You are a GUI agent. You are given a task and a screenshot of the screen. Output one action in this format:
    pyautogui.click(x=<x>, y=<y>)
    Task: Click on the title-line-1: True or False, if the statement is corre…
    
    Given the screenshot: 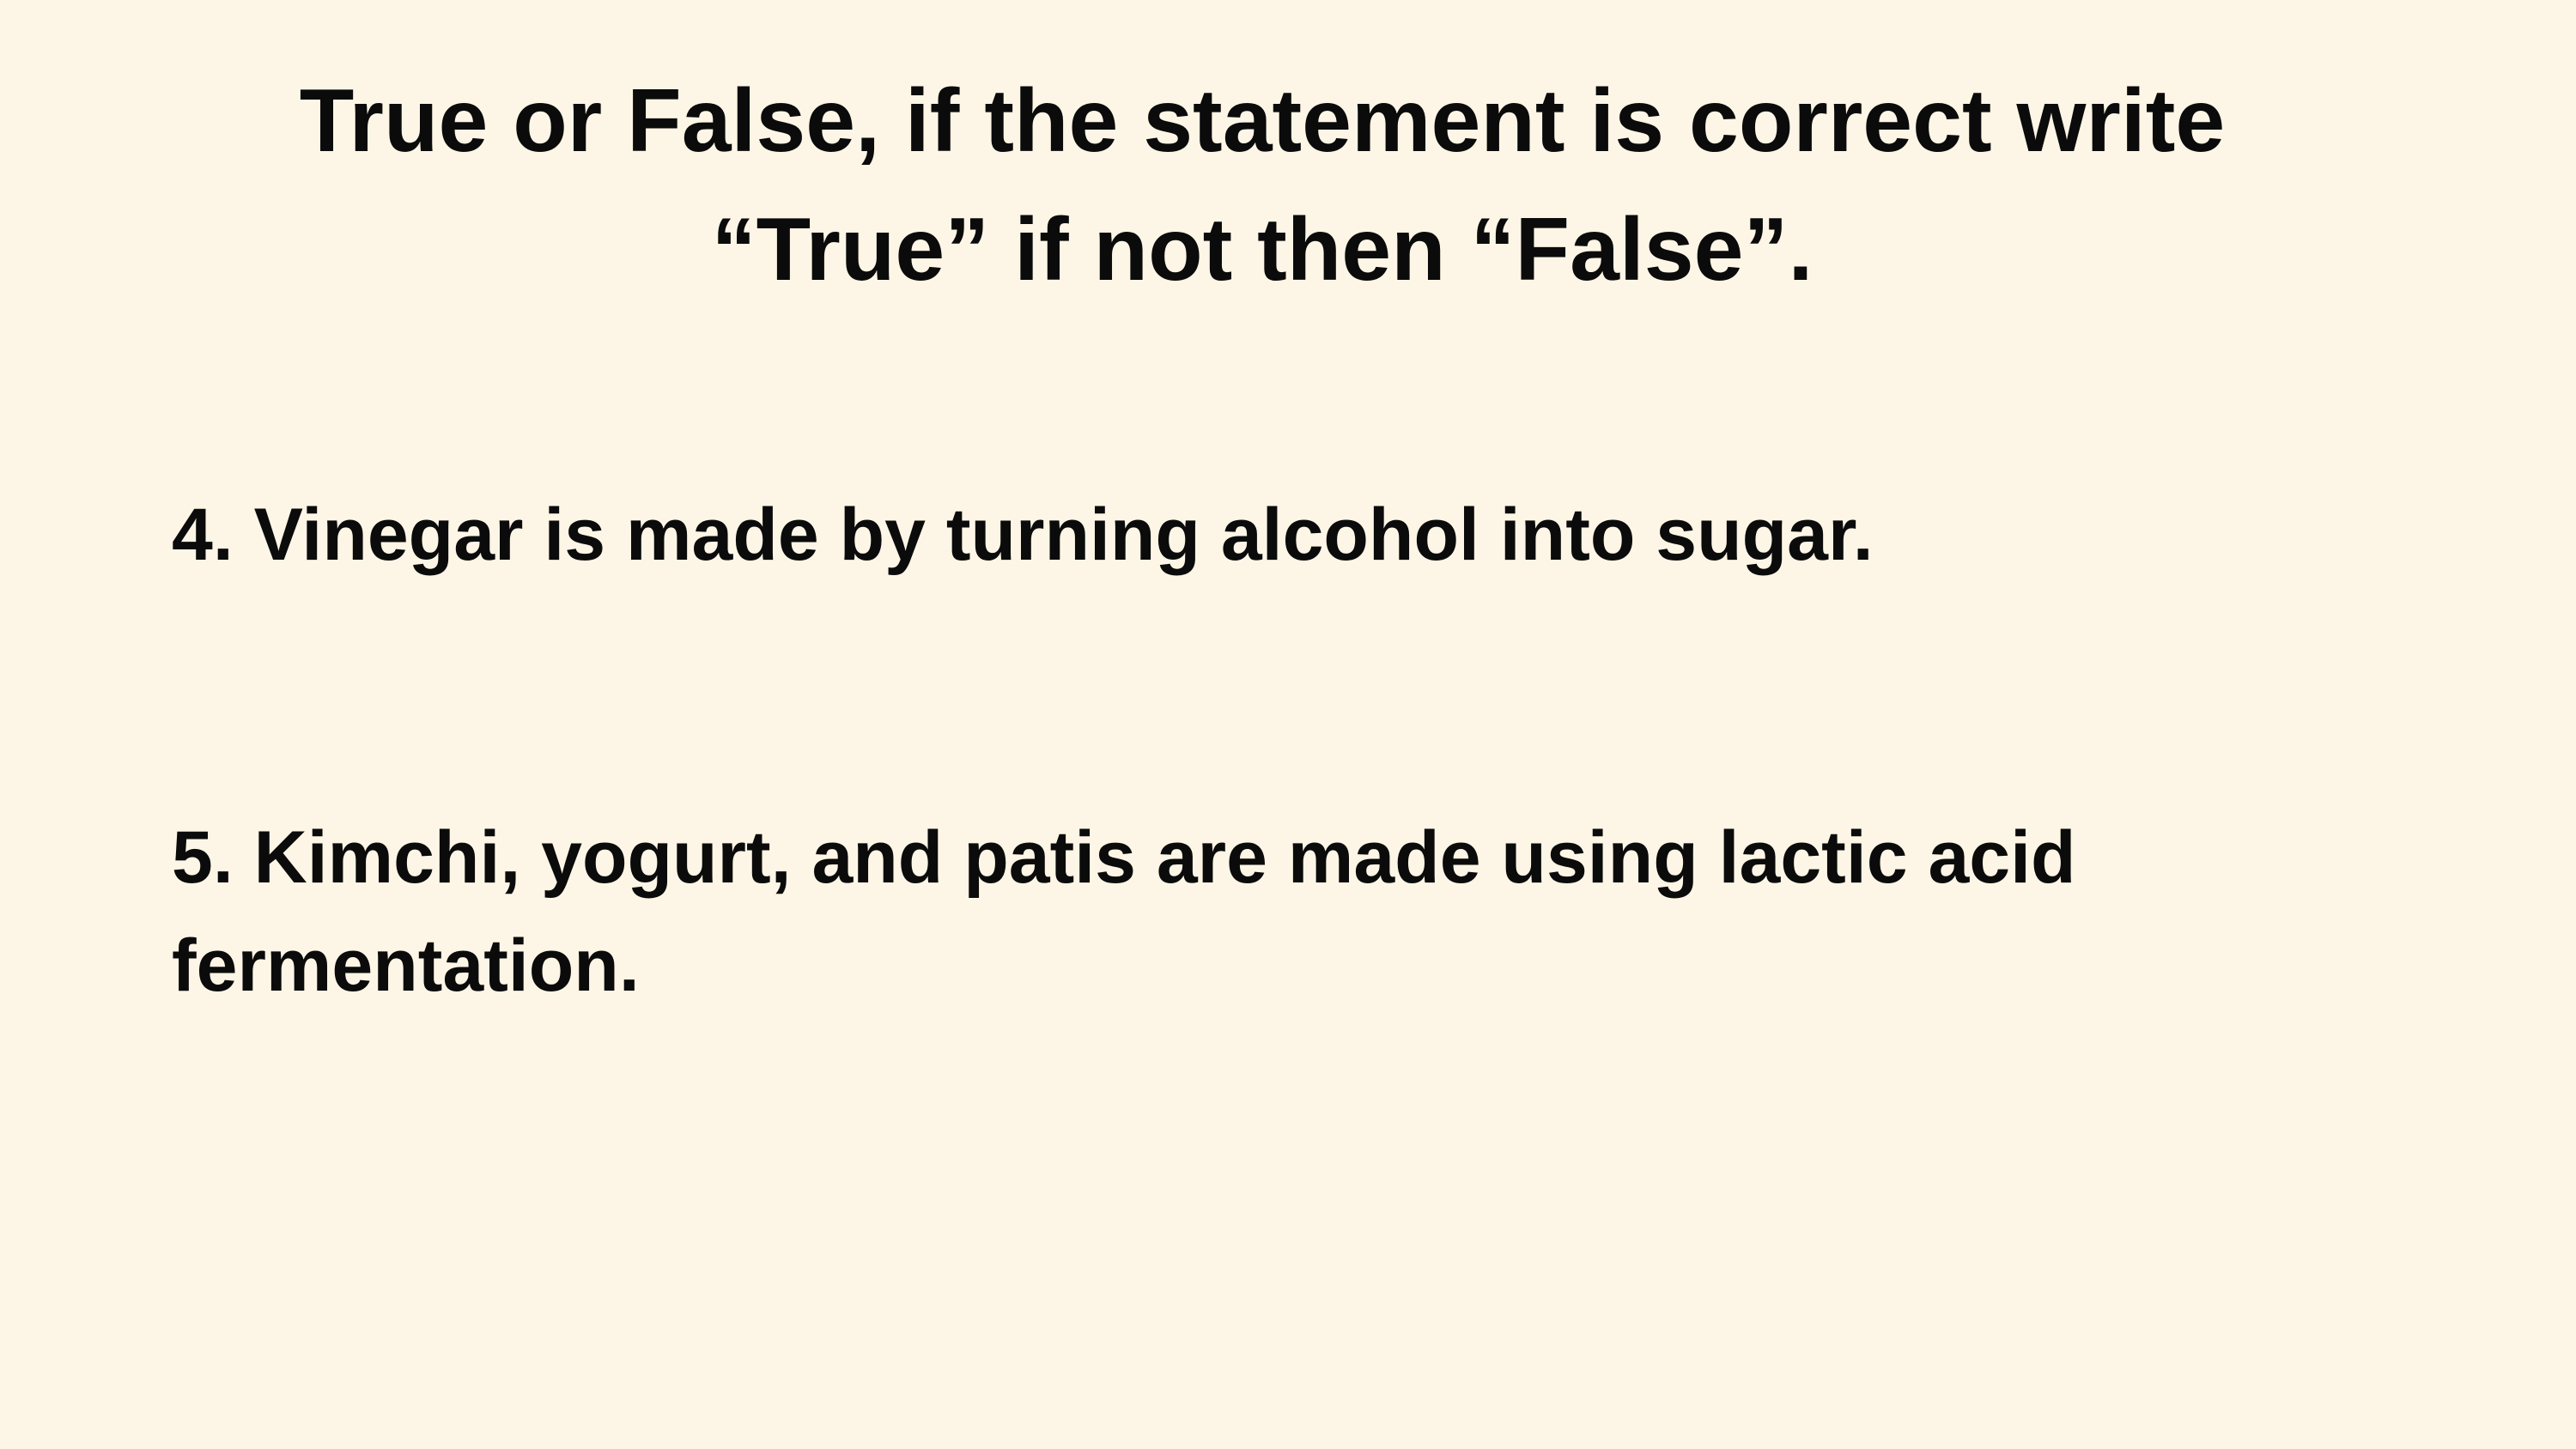 What is the action you would take?
    pyautogui.click(x=1262, y=121)
    